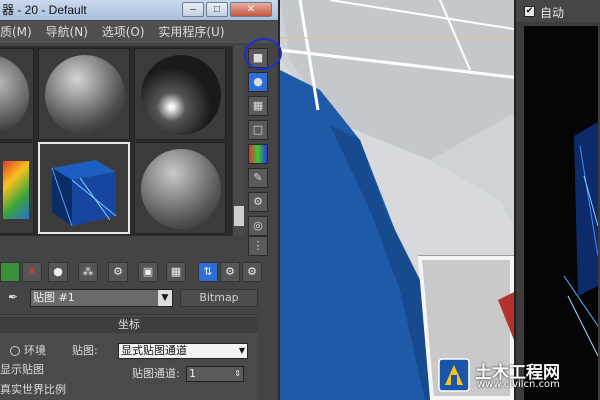 This screenshot has width=600, height=400. What do you see at coordinates (22, 370) in the screenshot?
I see `show-map-label: 显示贴图` at bounding box center [22, 370].